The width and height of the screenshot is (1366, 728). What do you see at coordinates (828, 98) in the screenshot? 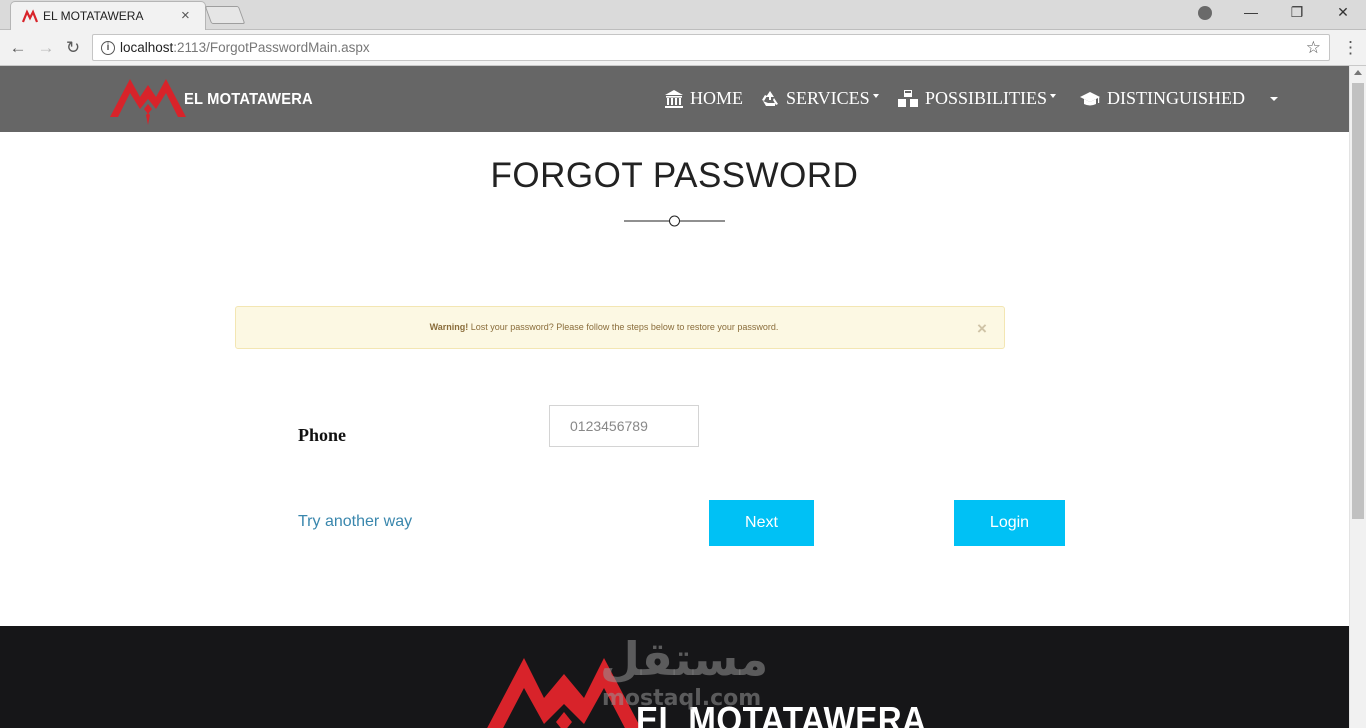
I see `nav-services-label: SERVICES` at bounding box center [828, 98].